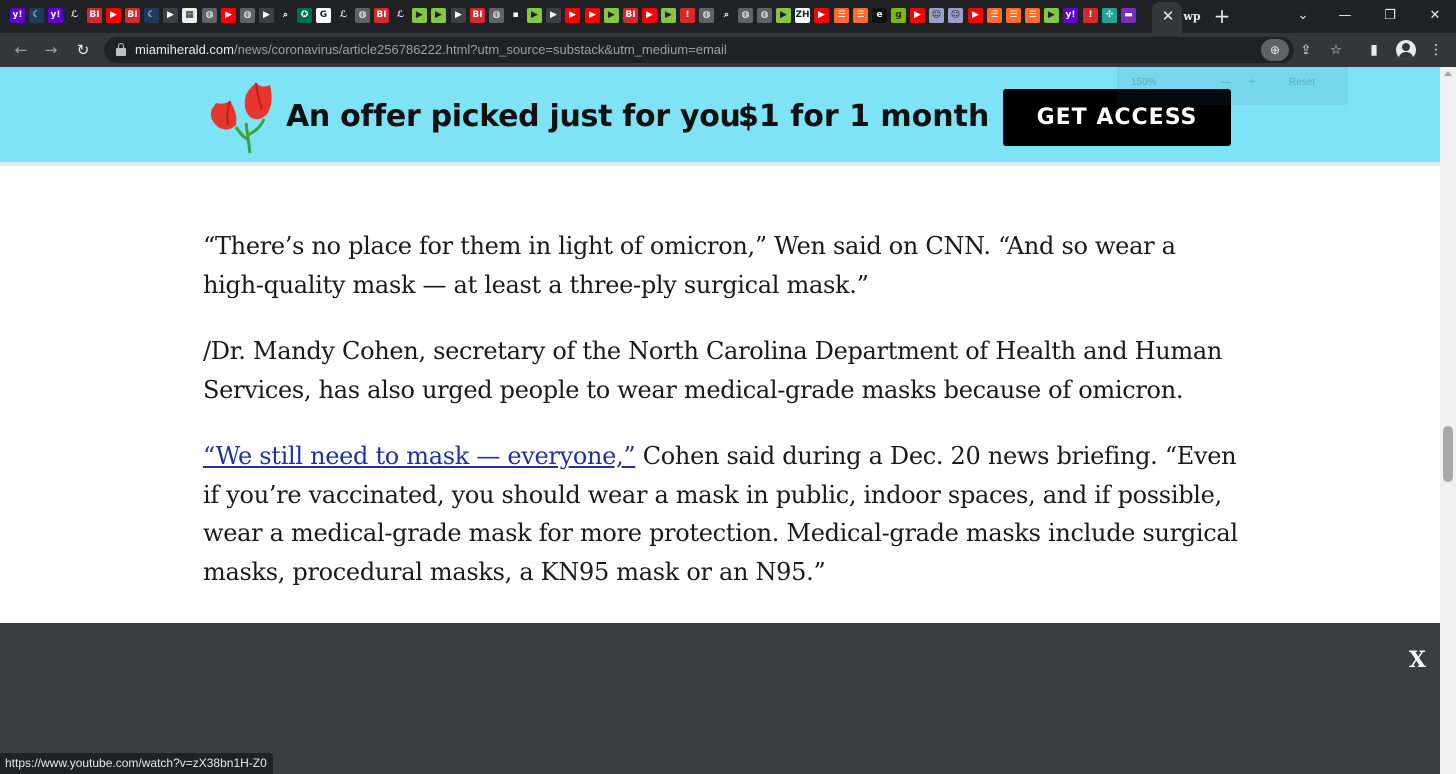 This screenshot has width=1456, height=774. Describe the element at coordinates (802, 15) in the screenshot. I see `zerohedge-icon: ZH` at that location.